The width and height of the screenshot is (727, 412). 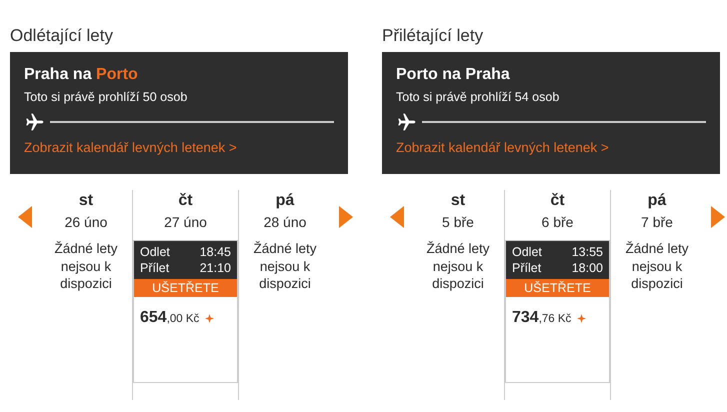 I want to click on day-column: st 5 bře Žádné lety nejsou k dispozici, so click(x=458, y=295).